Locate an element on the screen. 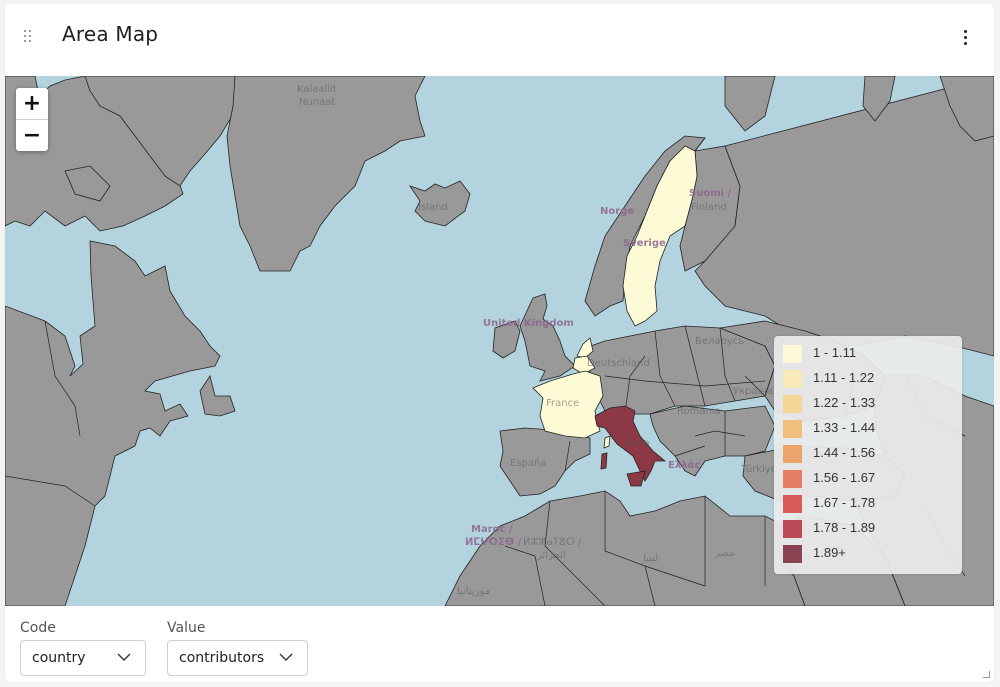 This screenshot has width=1000, height=687. map-controls: Code country Value contributors is located at coordinates (499, 644).